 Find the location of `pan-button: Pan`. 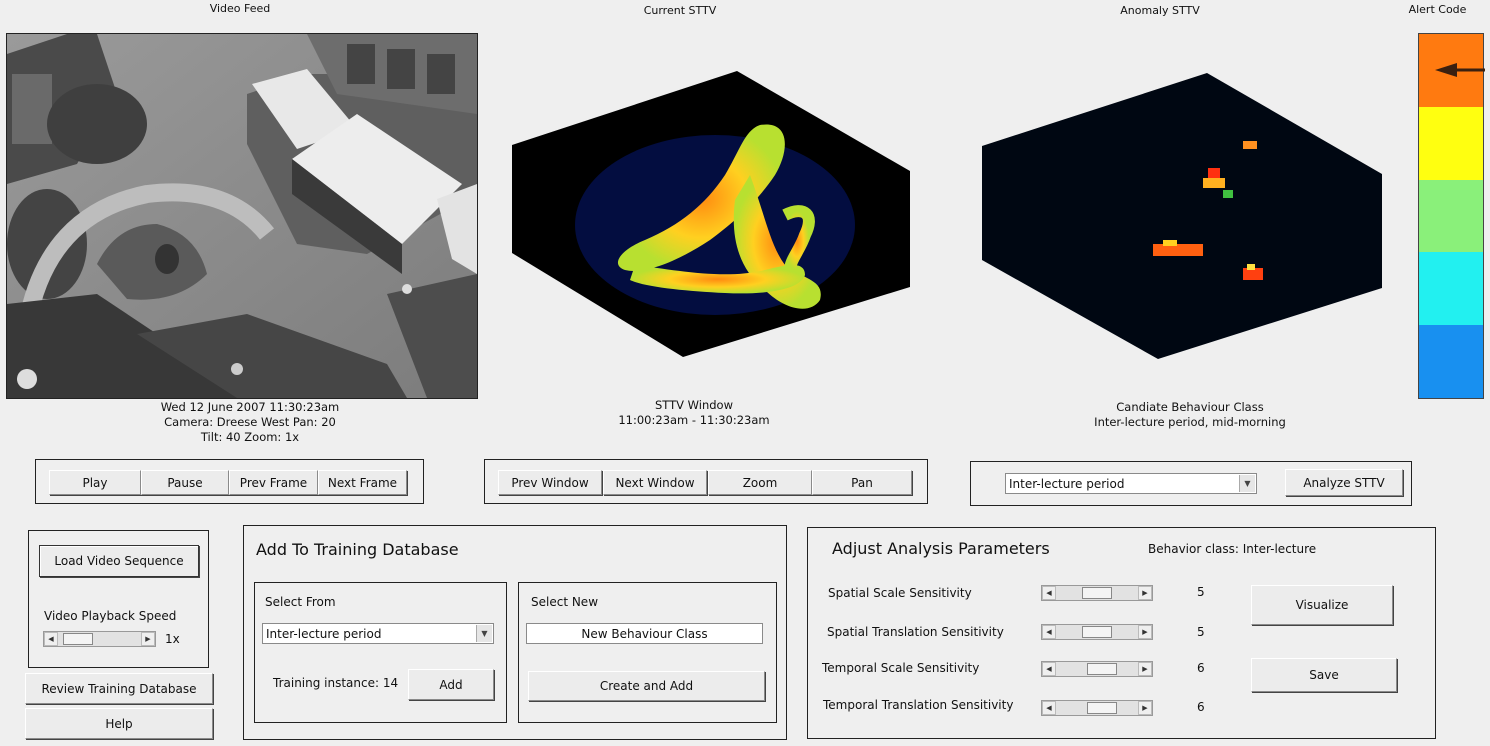

pan-button: Pan is located at coordinates (862, 482).